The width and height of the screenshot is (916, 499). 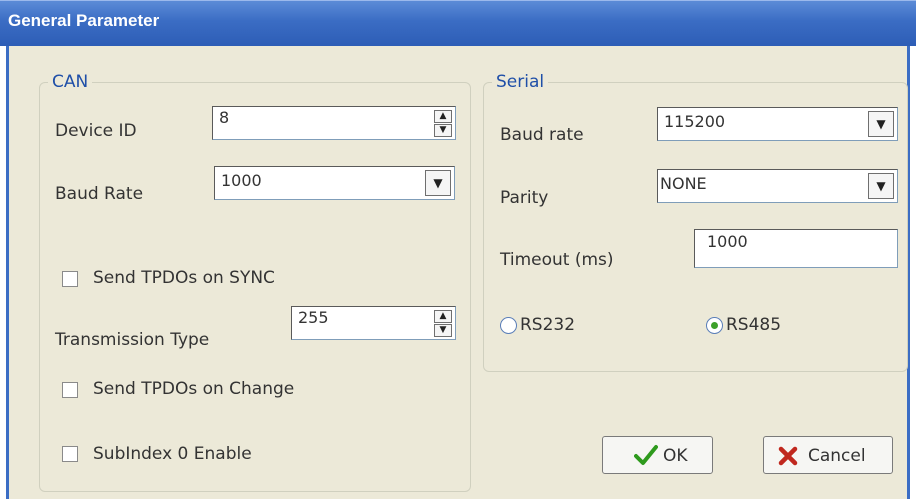 I want to click on transmission-type-spinner: 255 ▲ ▼, so click(x=373, y=323).